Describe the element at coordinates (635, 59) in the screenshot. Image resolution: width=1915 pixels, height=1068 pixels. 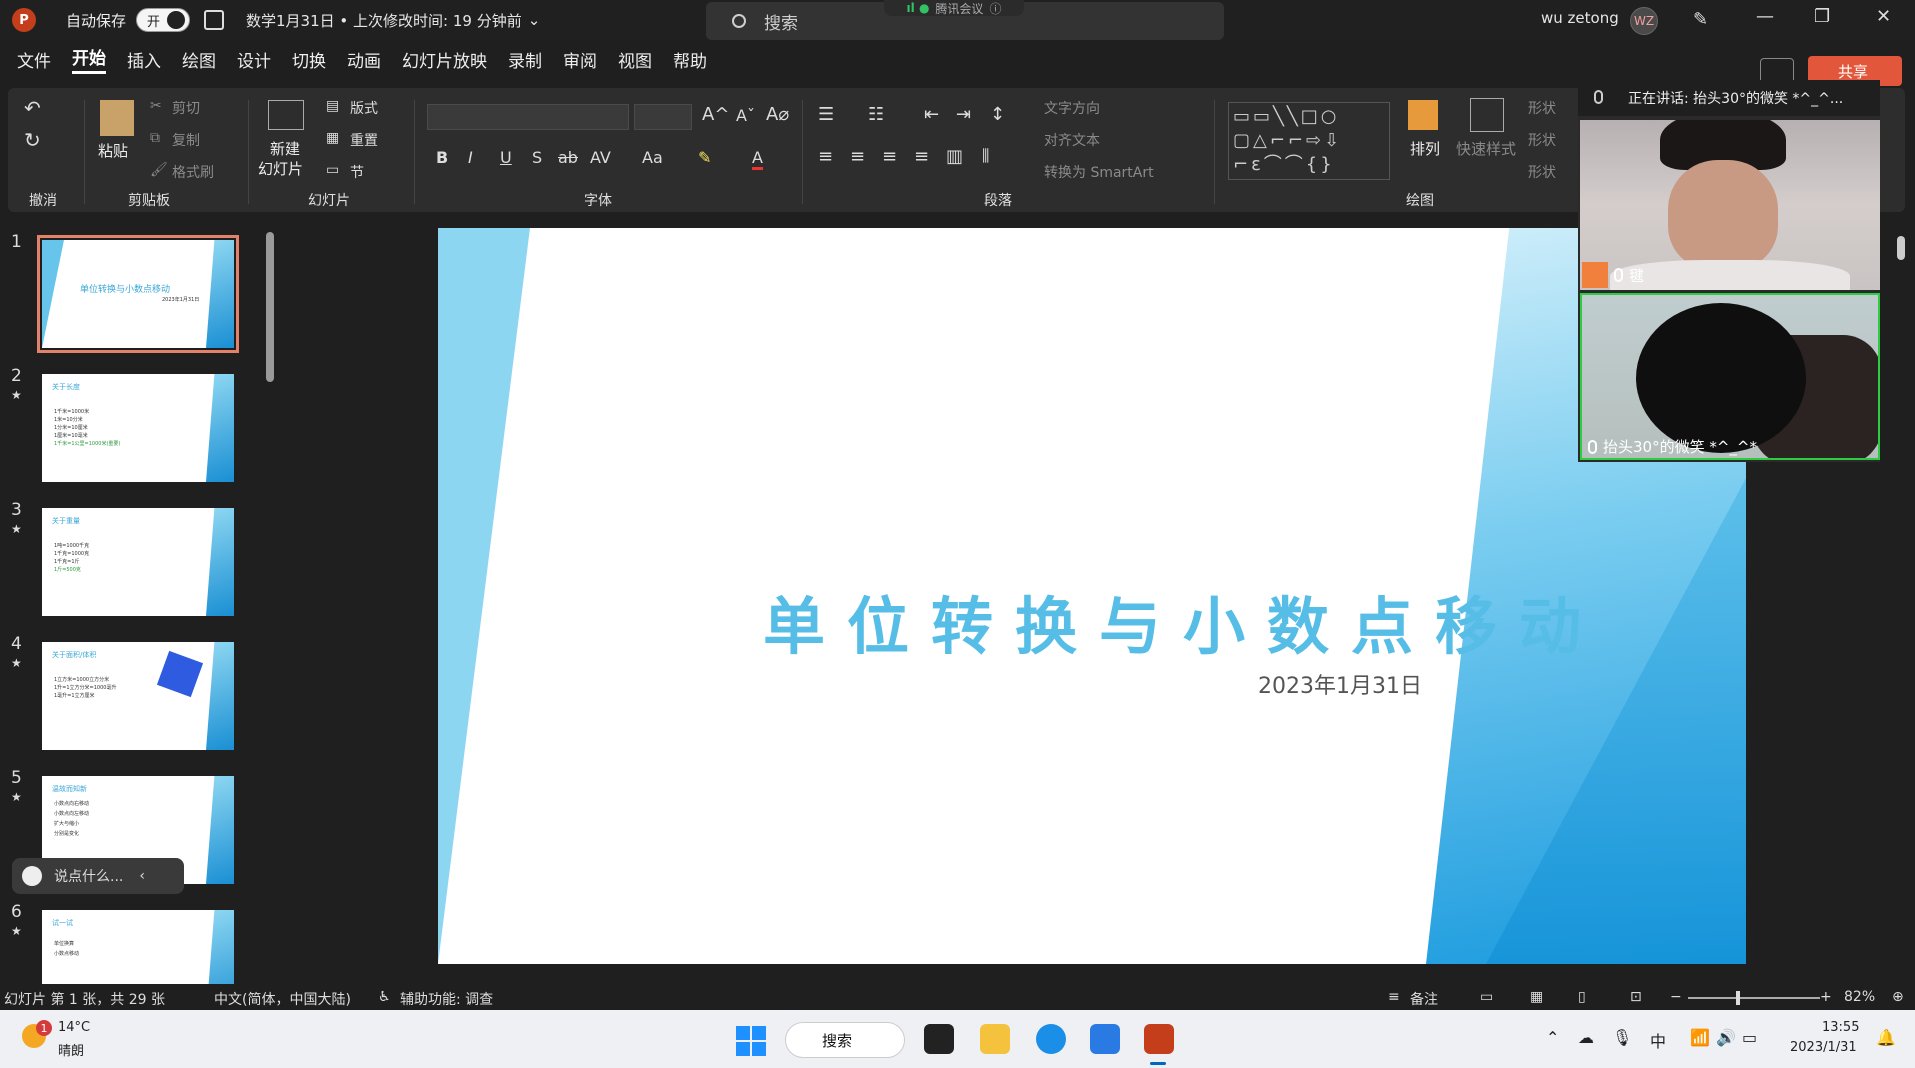
I see `menu-view: 视图` at that location.